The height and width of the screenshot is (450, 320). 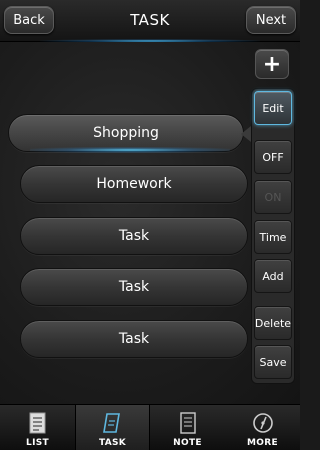 I want to click on off-button: OFF, so click(x=273, y=157).